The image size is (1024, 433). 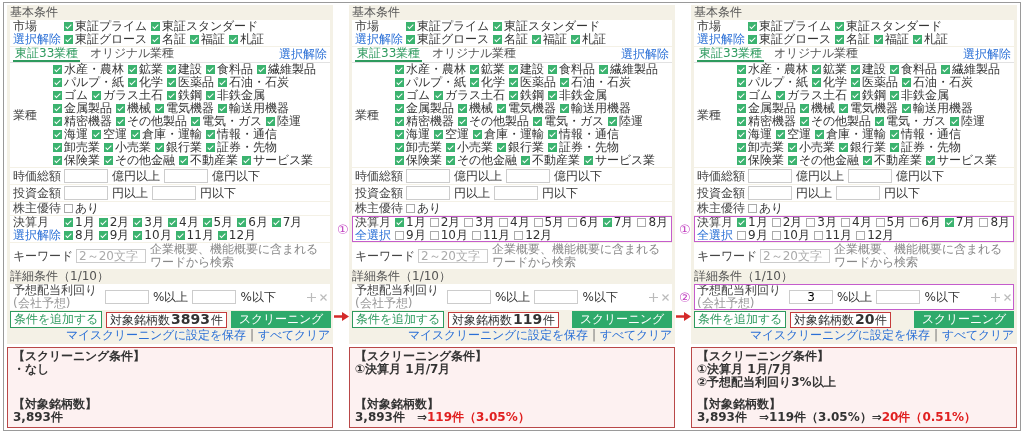 I want to click on select-link: 全選択, so click(x=715, y=235).